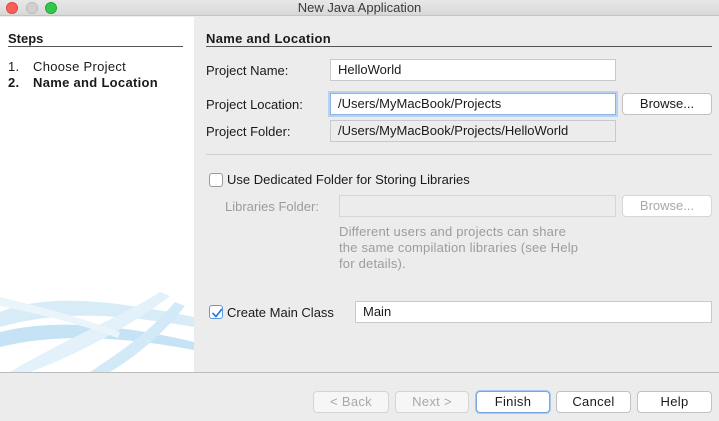 This screenshot has height=421, width=719. Describe the element at coordinates (14, 82) in the screenshot. I see `step-number: 2.` at that location.